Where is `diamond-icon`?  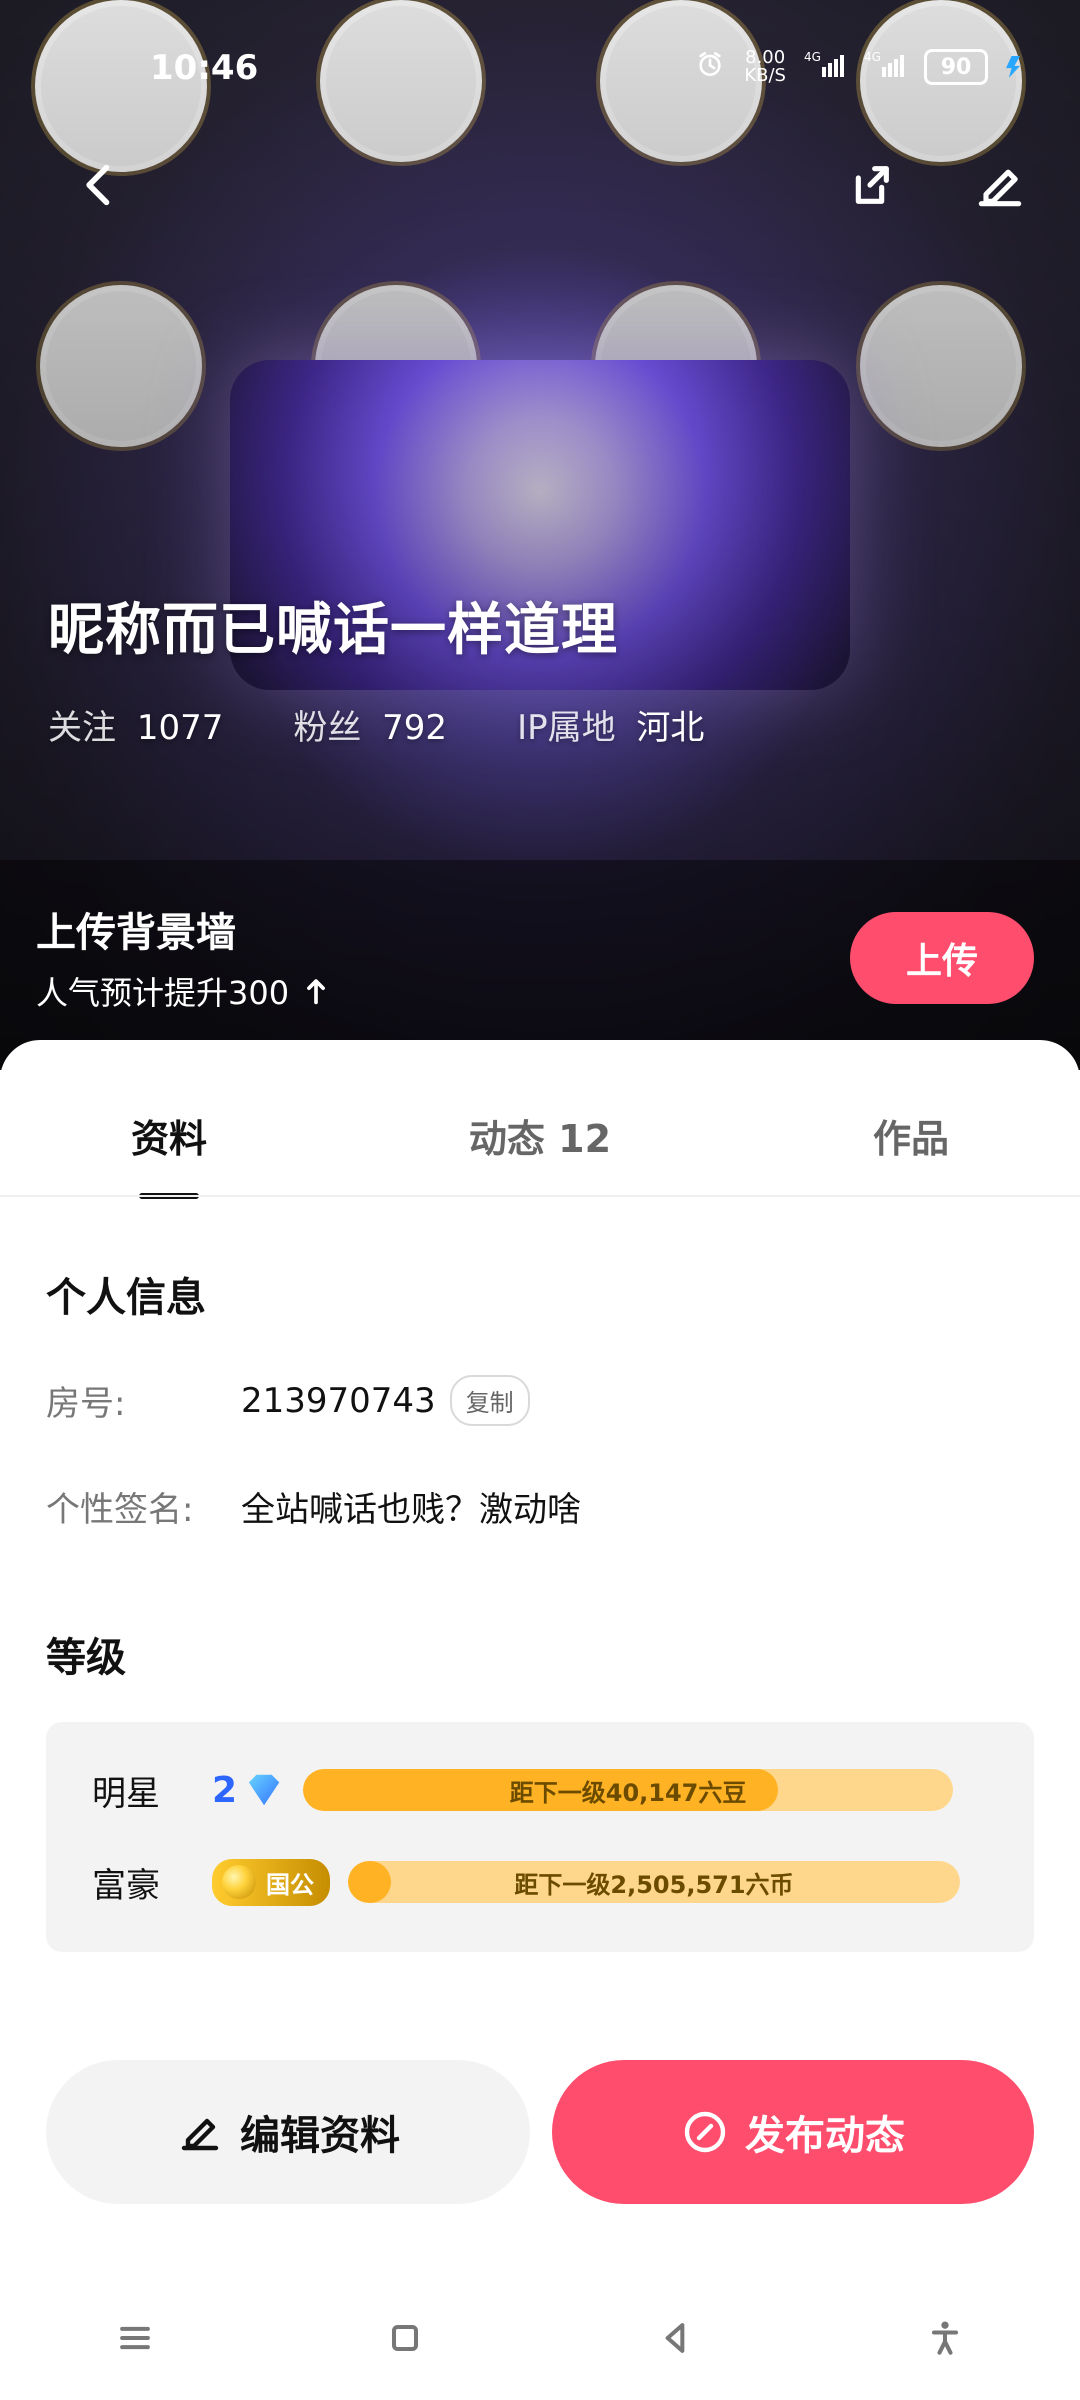
diamond-icon is located at coordinates (264, 1790).